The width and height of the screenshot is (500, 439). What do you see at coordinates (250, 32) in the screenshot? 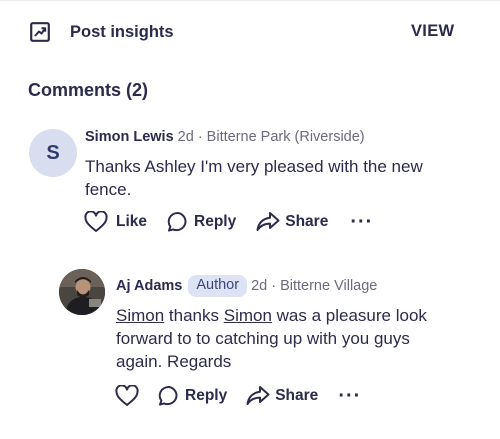
I see `post-insights-row: Post insights VIEW` at bounding box center [250, 32].